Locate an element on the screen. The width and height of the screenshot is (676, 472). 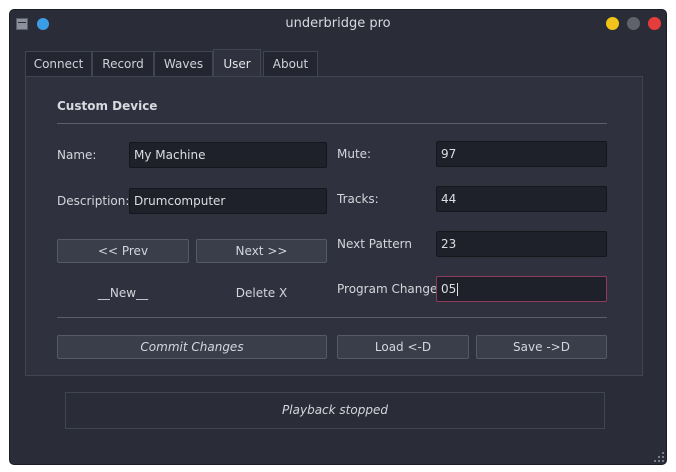
section-title: Custom Device is located at coordinates (107, 106).